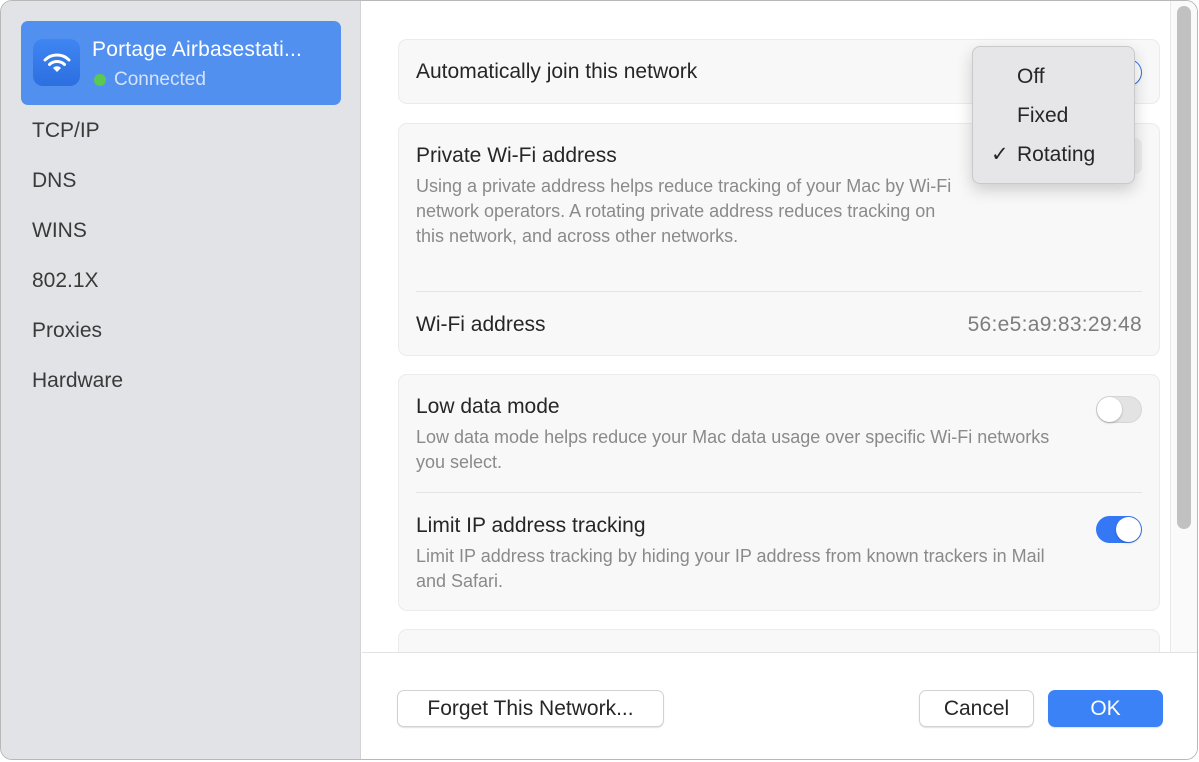 This screenshot has height=762, width=1199. What do you see at coordinates (180, 281) in the screenshot?
I see `sidebar-item-8021x: 802.1X` at bounding box center [180, 281].